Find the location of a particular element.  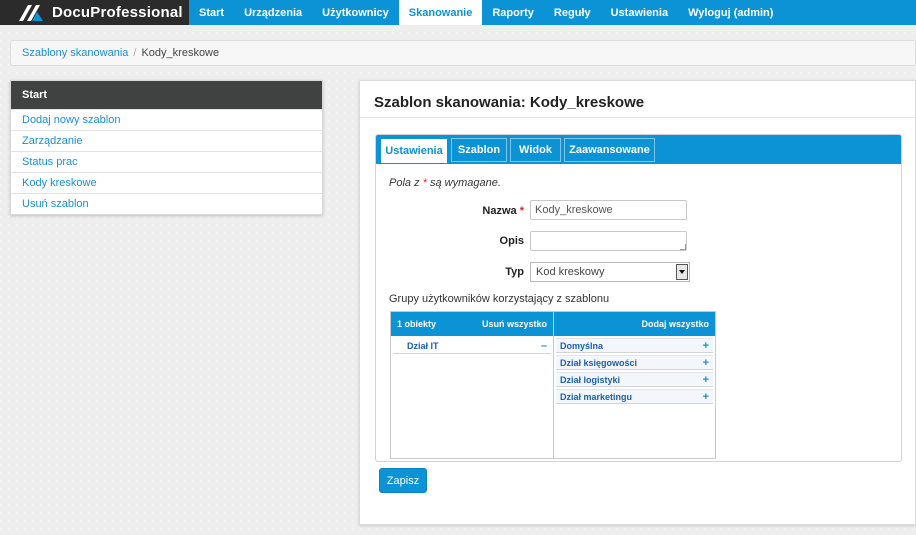

logo-icon is located at coordinates (31, 12).